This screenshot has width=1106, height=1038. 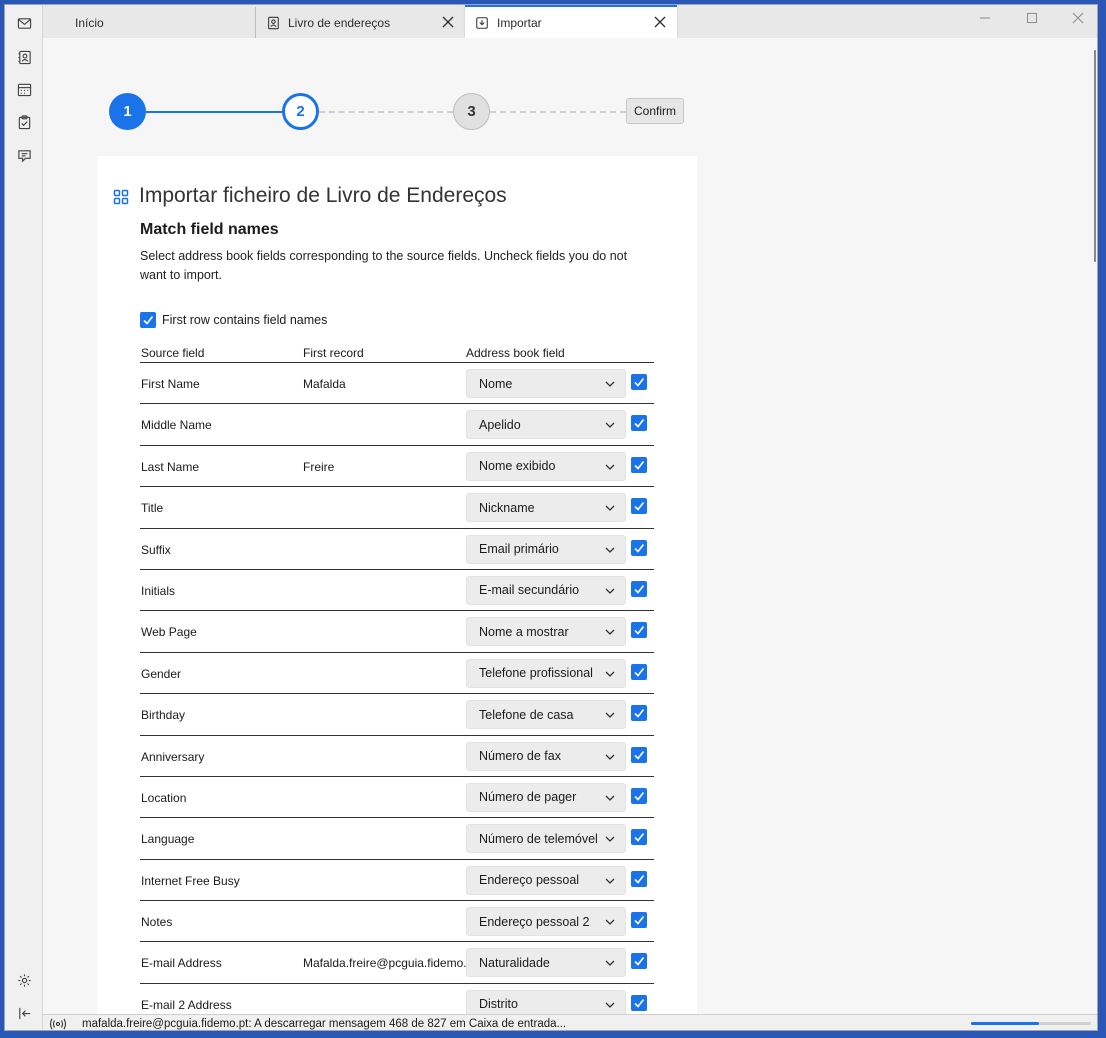 What do you see at coordinates (1078, 18) in the screenshot?
I see `window-close-icon` at bounding box center [1078, 18].